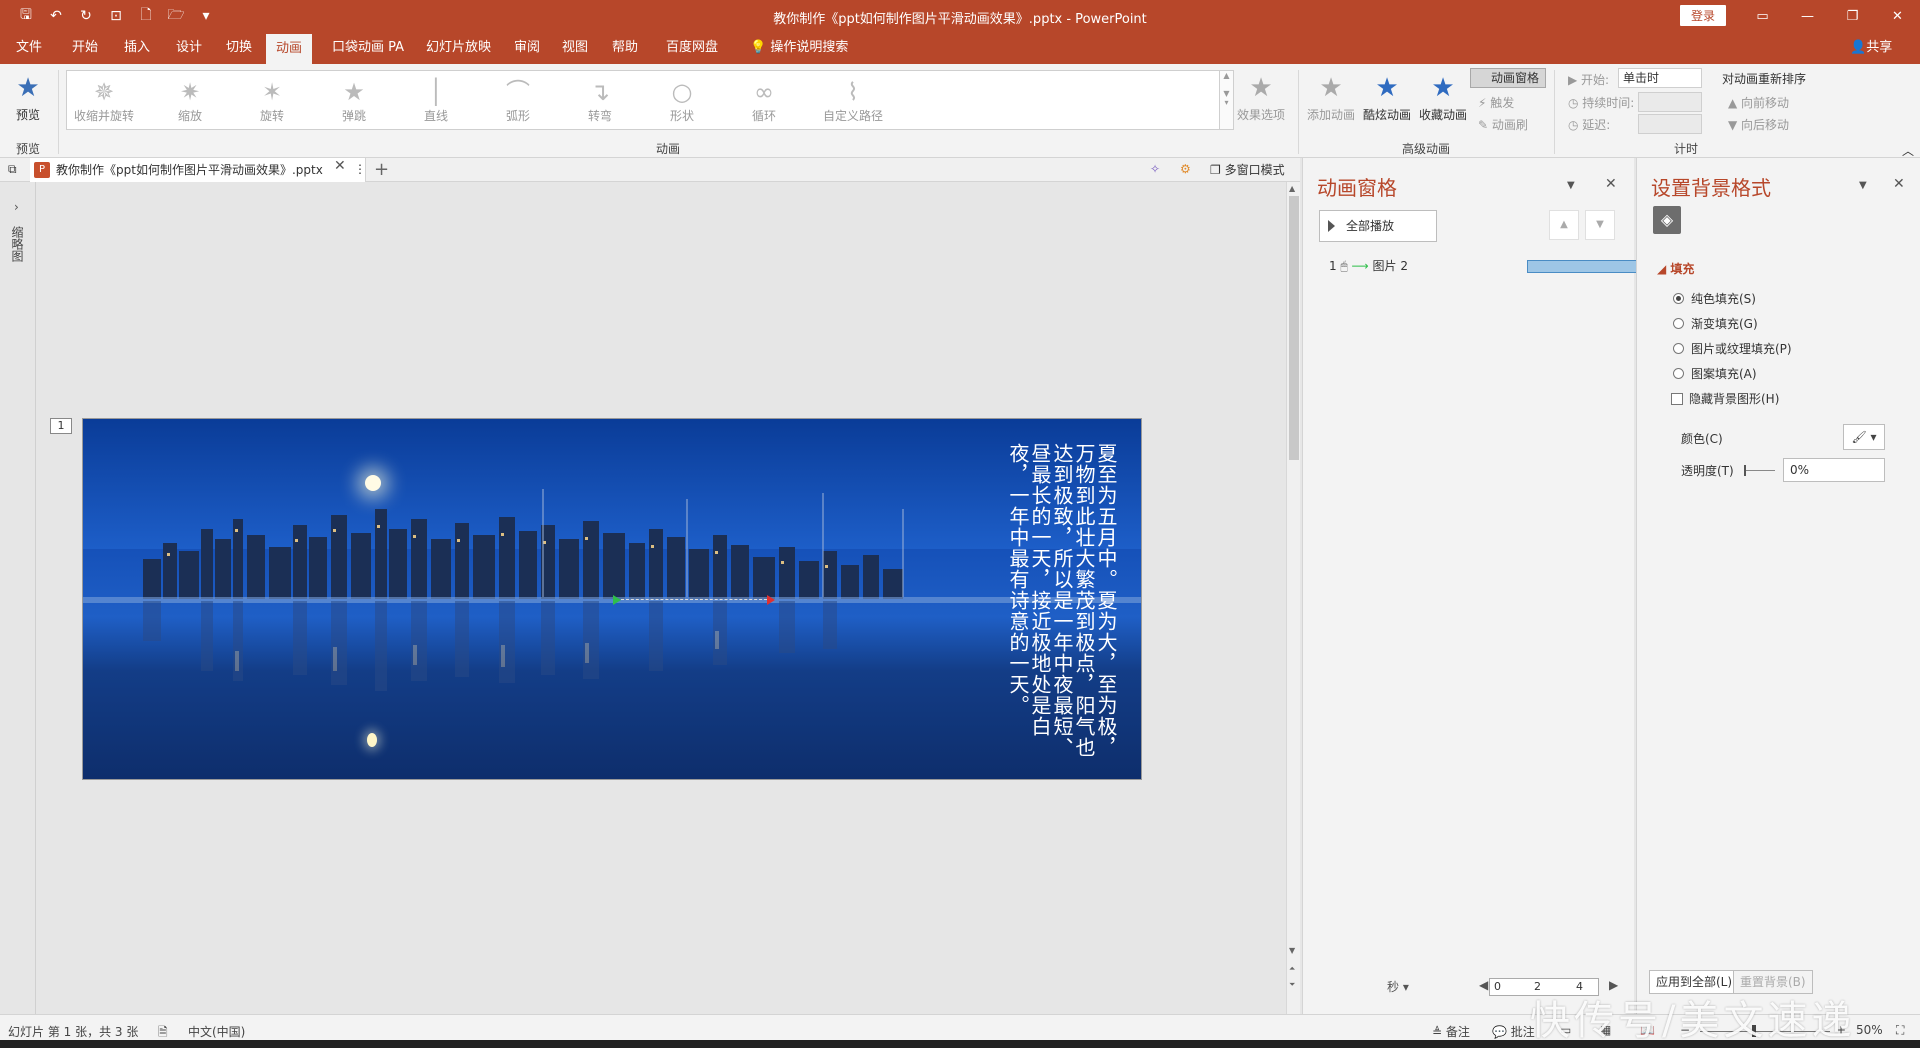 Image resolution: width=1920 pixels, height=1048 pixels. I want to click on fill-section-header: ◢ 填充, so click(1675, 268).